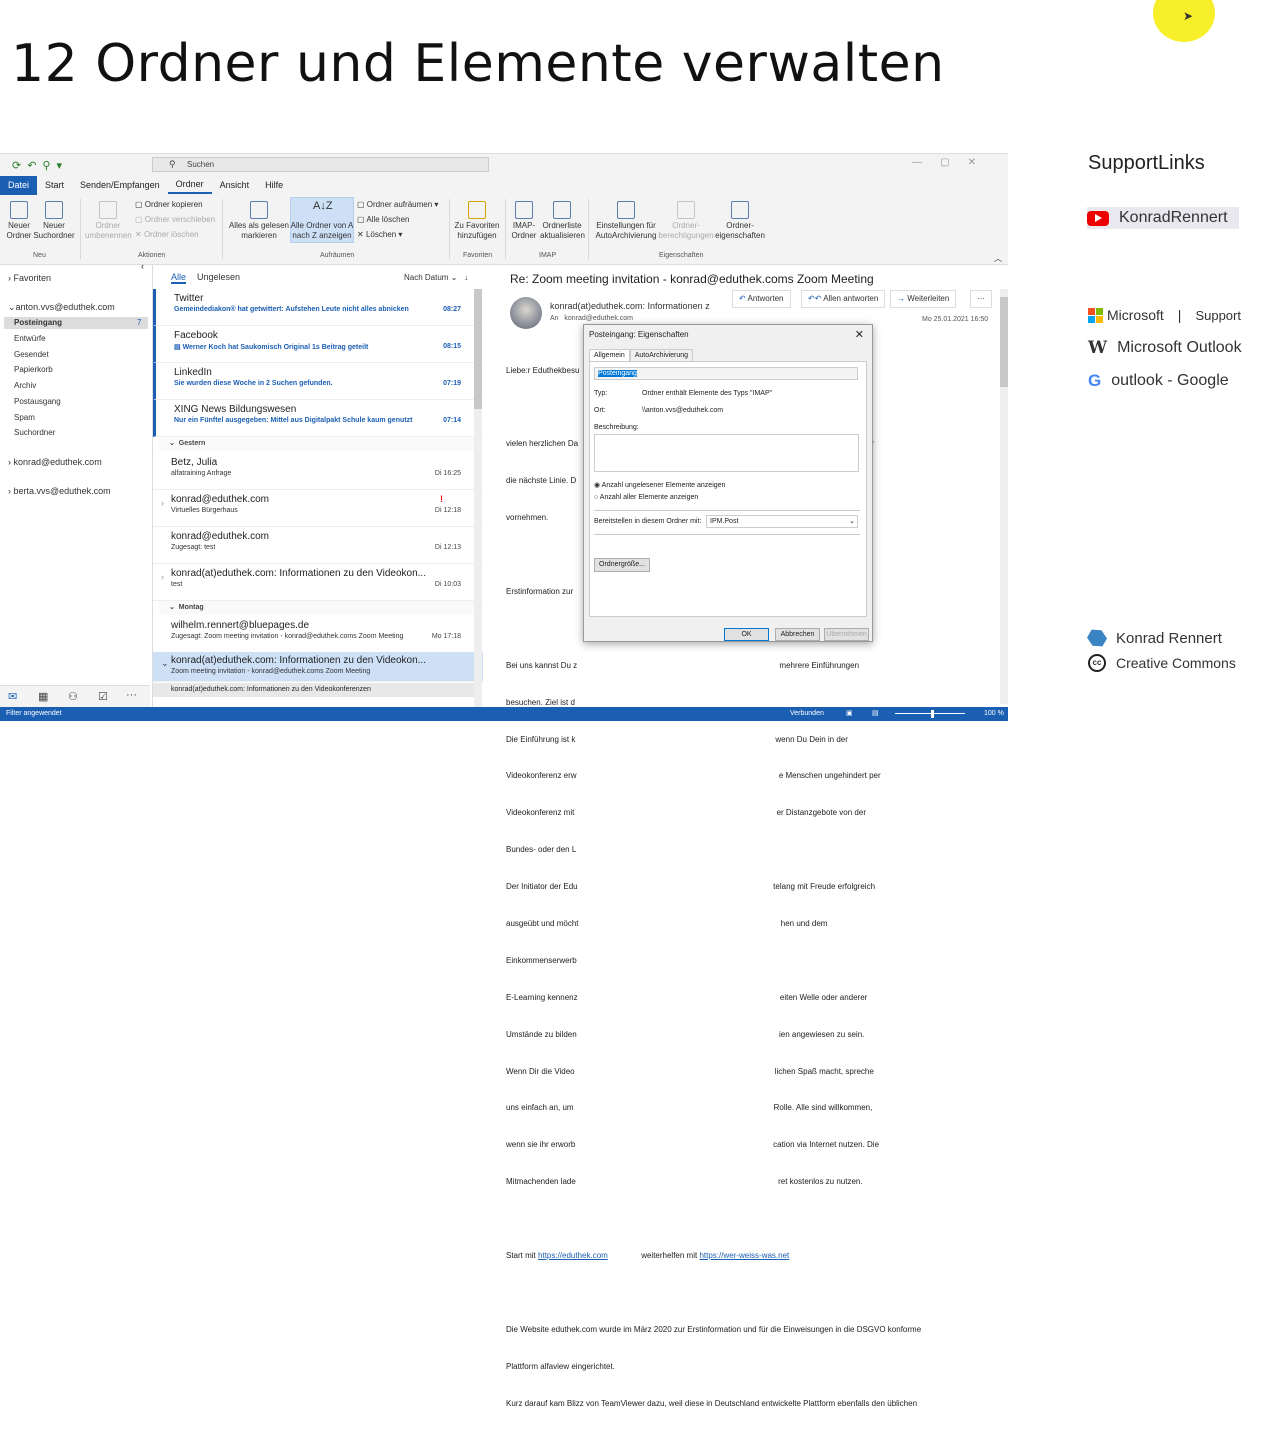  Describe the element at coordinates (477, 221) in the screenshot. I see `zu-favoriten-button: Zu Favoriten hinzufügen` at that location.